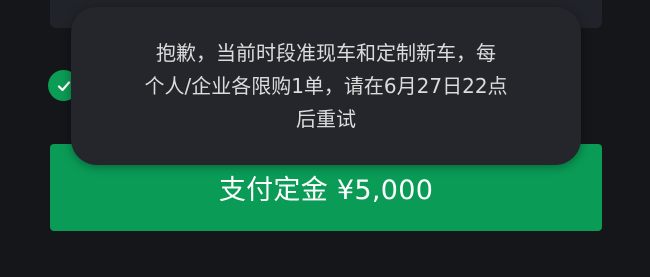  Describe the element at coordinates (326, 190) in the screenshot. I see `pay-deposit-button-label: 支付定金 ¥5,000` at that location.